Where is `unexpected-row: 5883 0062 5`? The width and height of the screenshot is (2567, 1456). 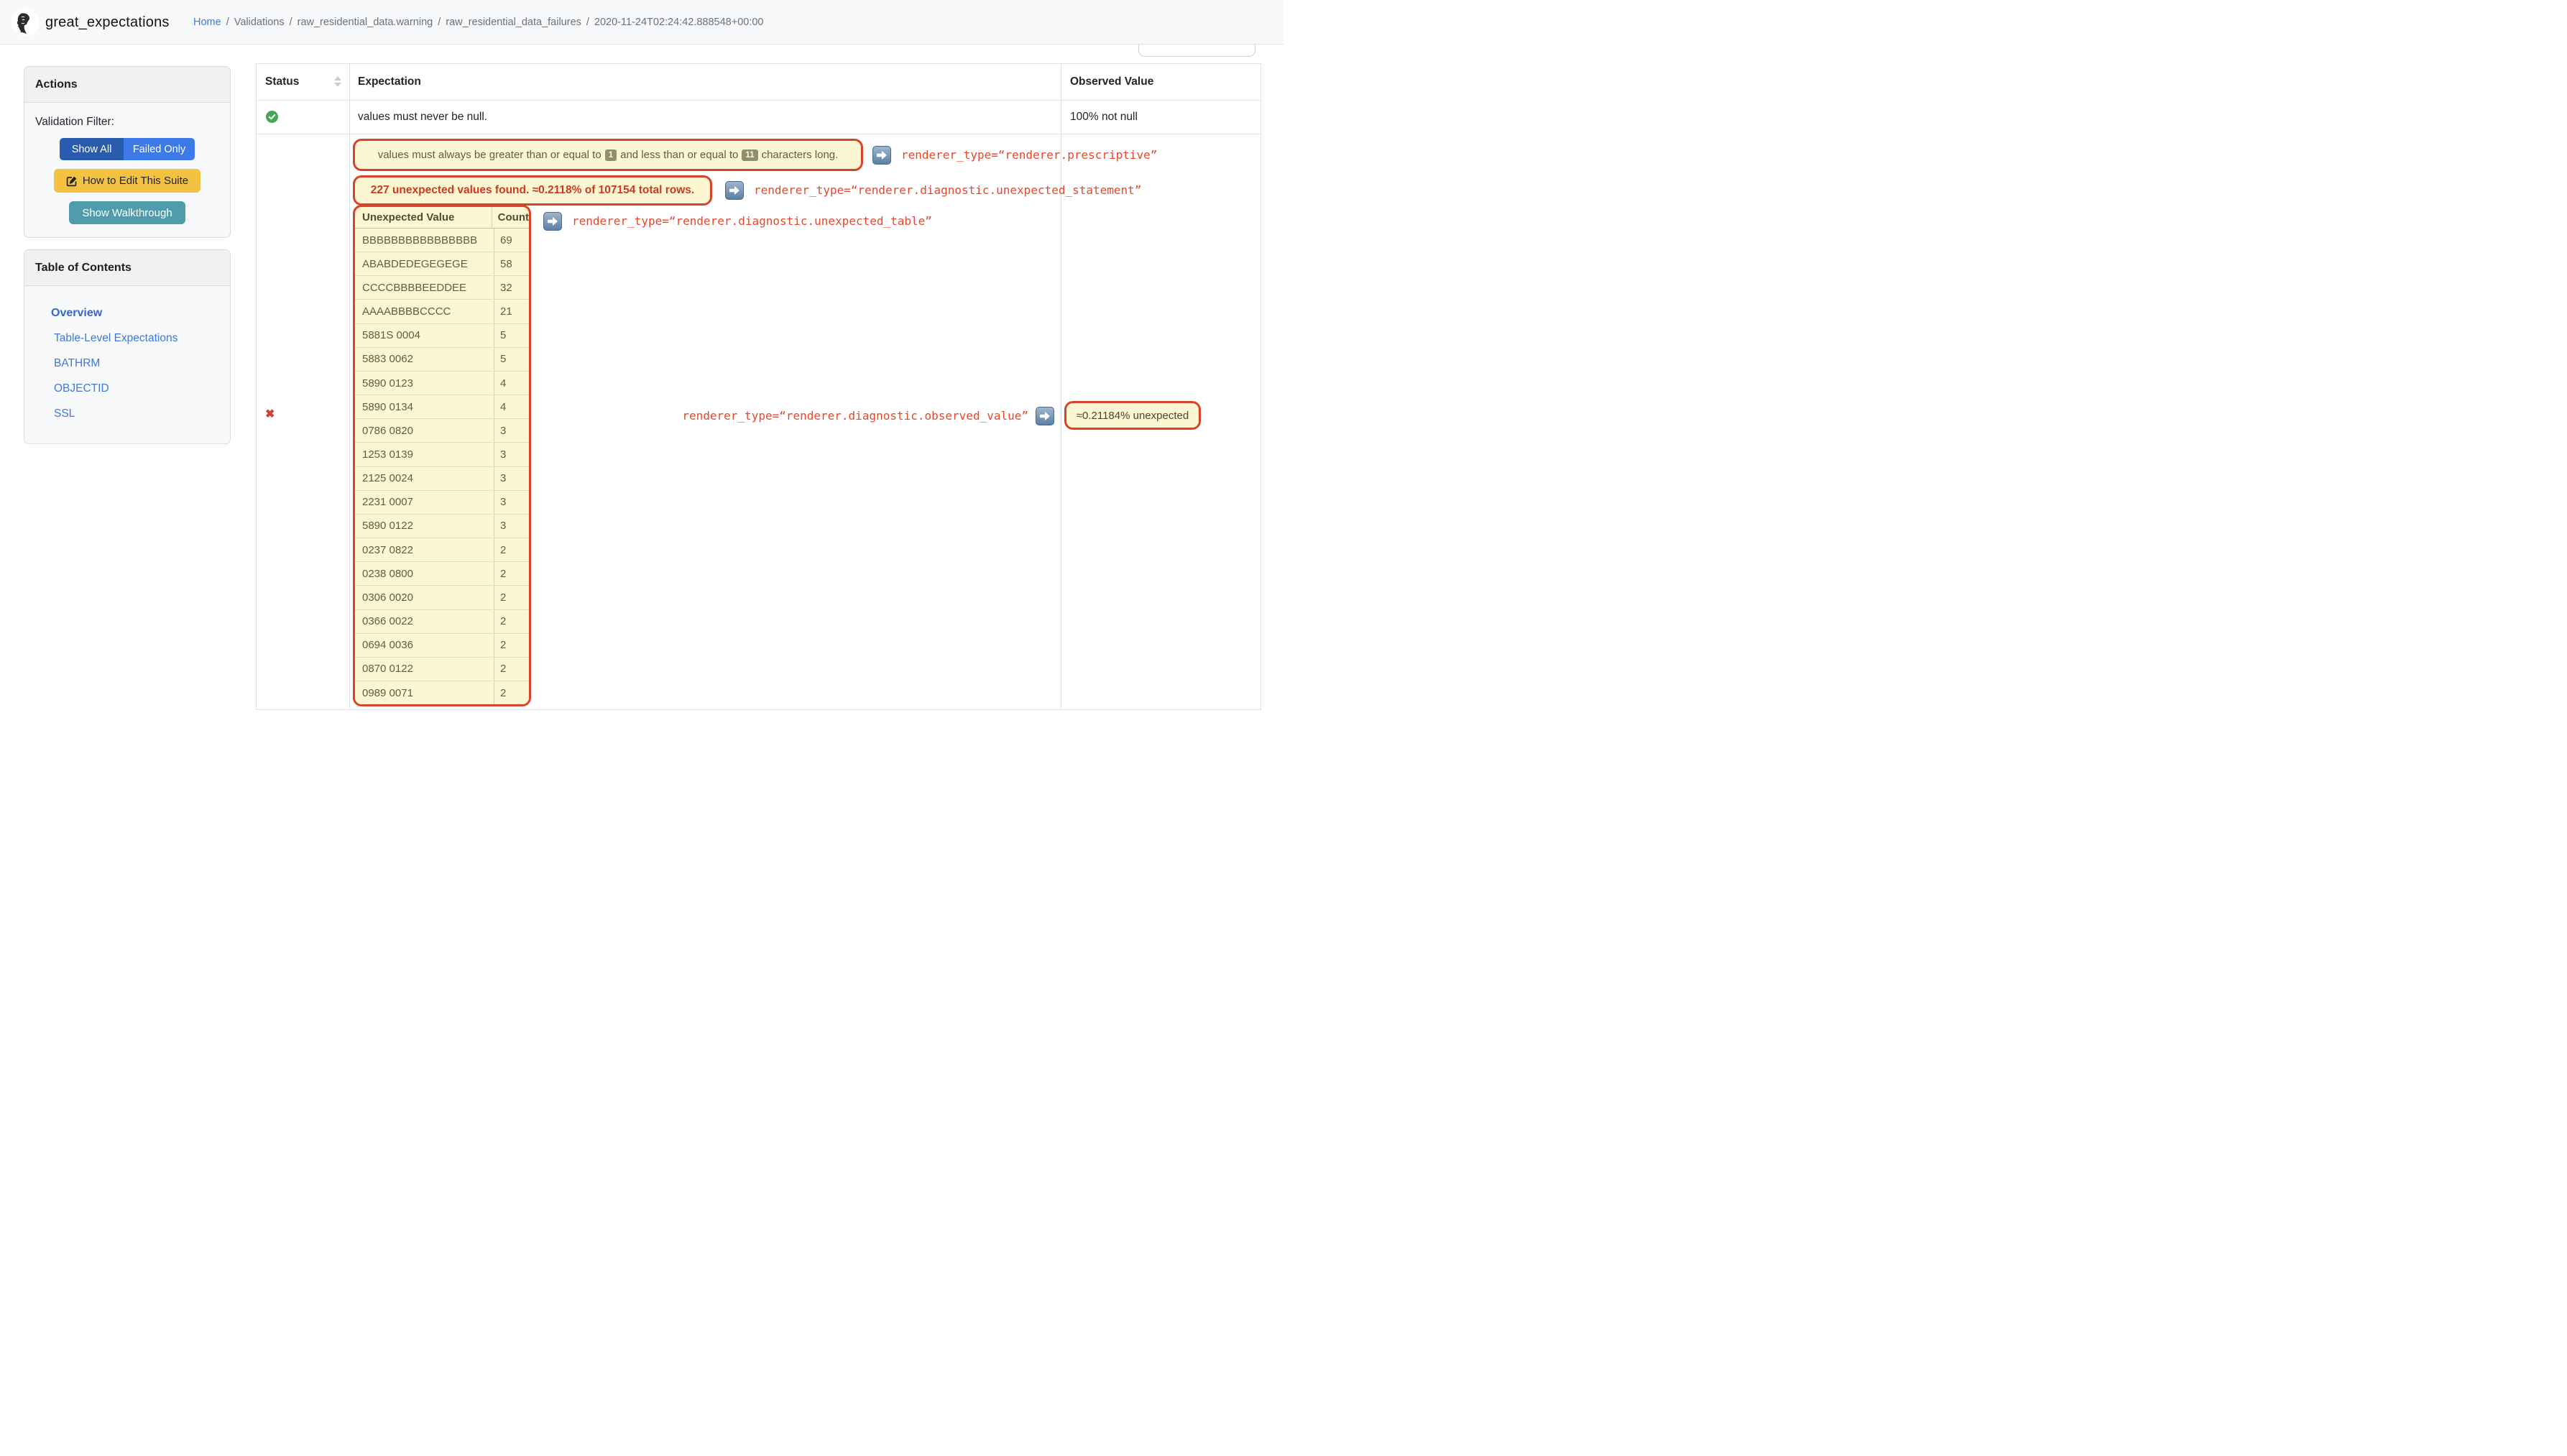 unexpected-row: 5883 0062 5 is located at coordinates (442, 358).